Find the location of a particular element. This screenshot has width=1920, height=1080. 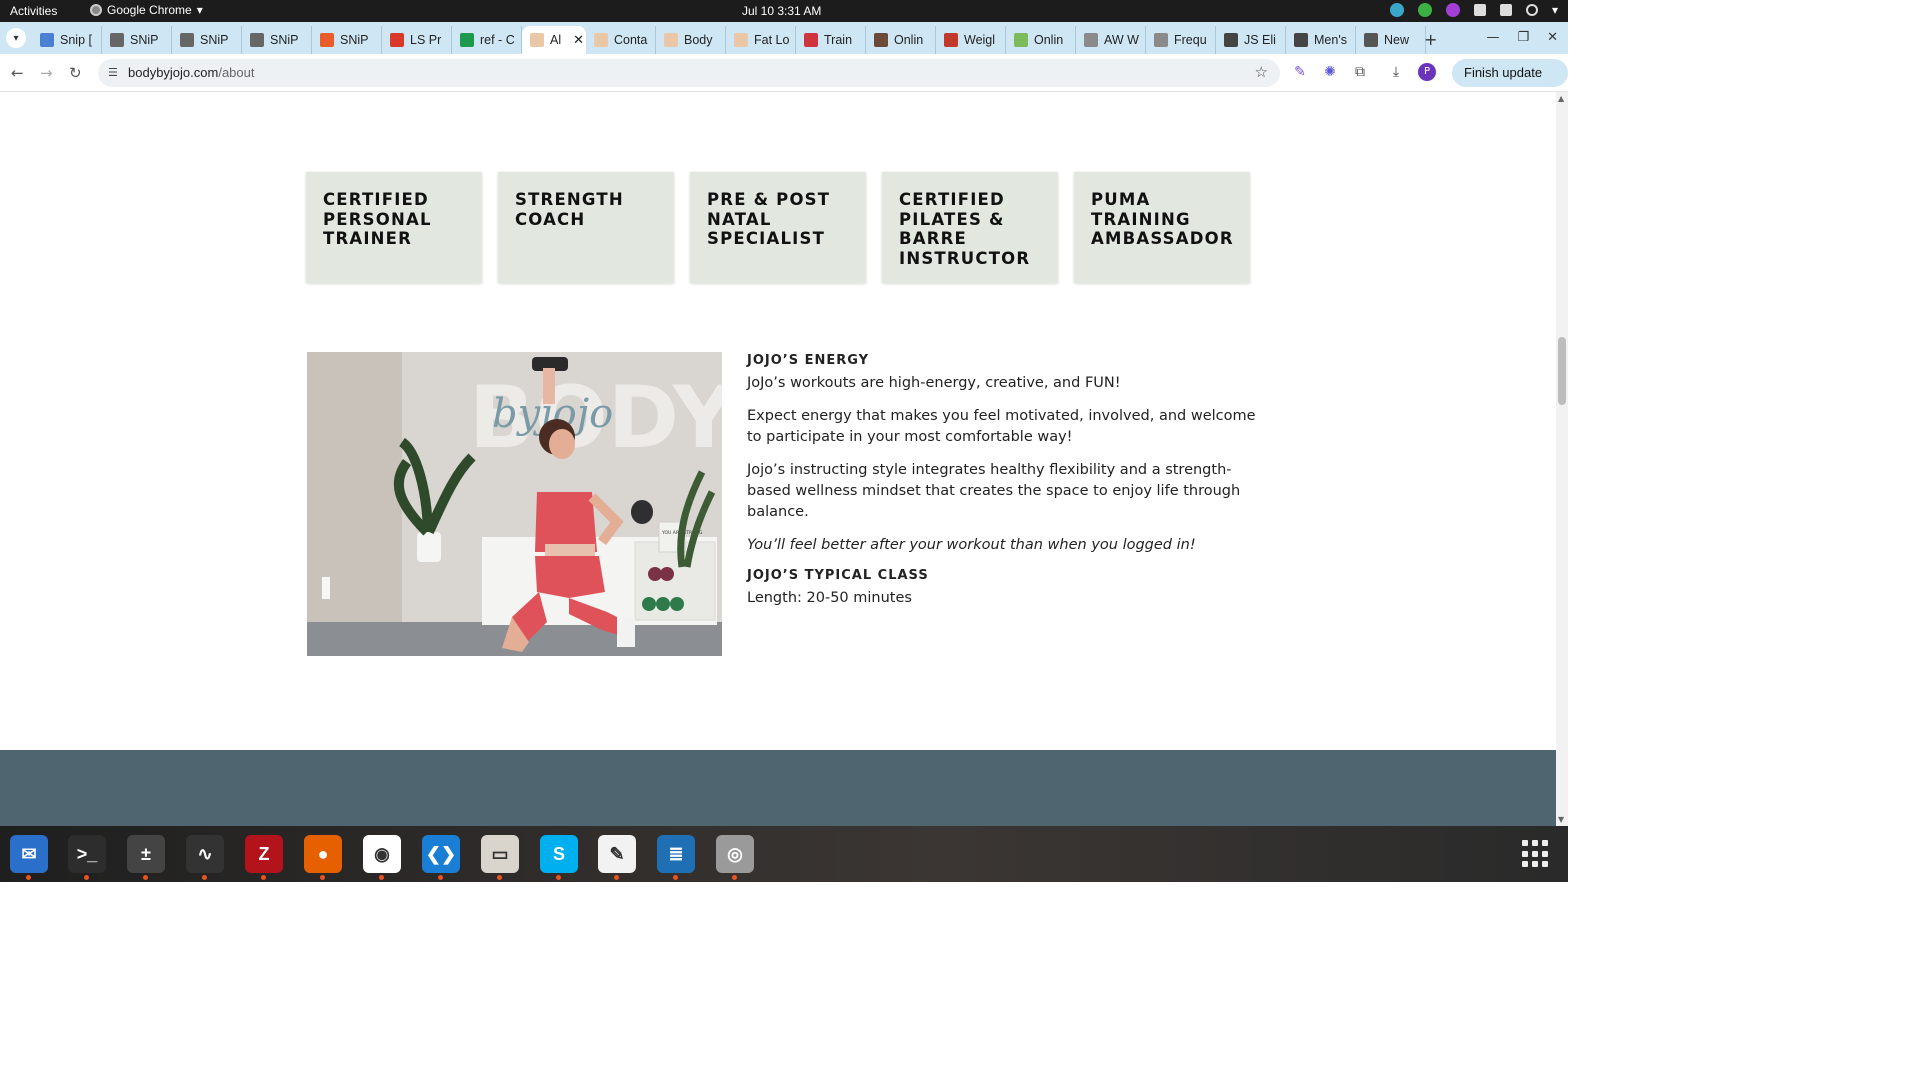

browser-tab: New is located at coordinates (1391, 40).